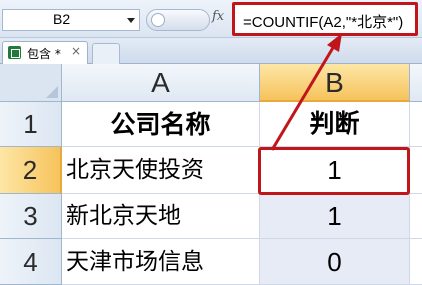 The height and width of the screenshot is (285, 422). What do you see at coordinates (52, 92) in the screenshot?
I see `select-all-icon` at bounding box center [52, 92].